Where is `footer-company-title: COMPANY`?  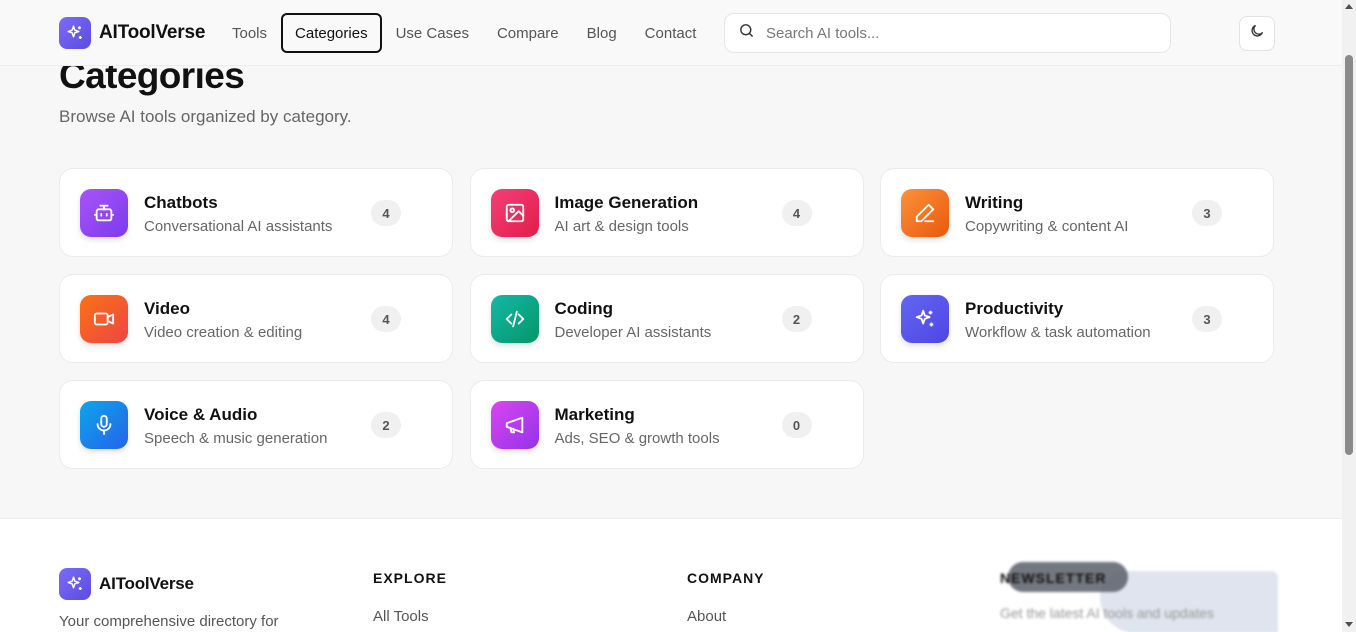 footer-company-title: COMPANY is located at coordinates (726, 578).